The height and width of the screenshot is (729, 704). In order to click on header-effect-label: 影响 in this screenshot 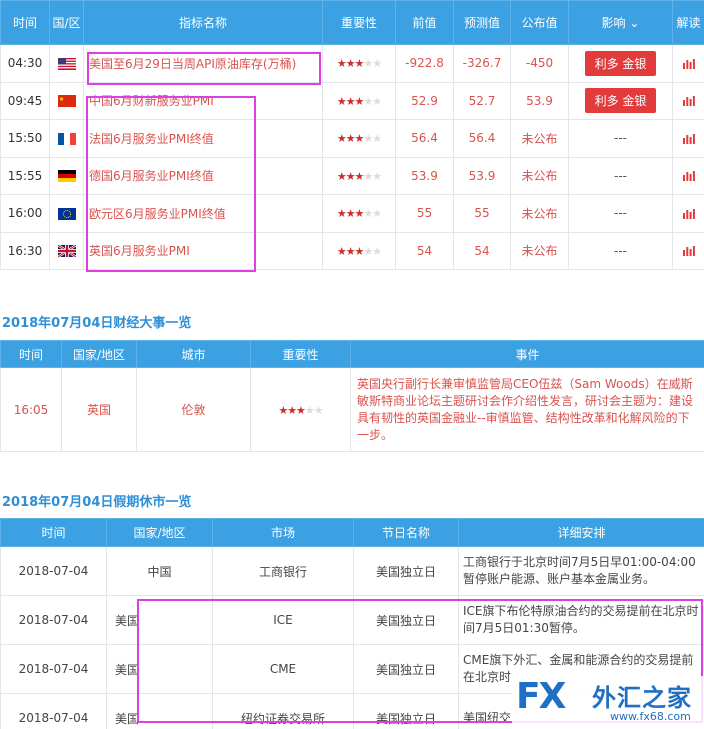, I will do `click(613, 22)`.